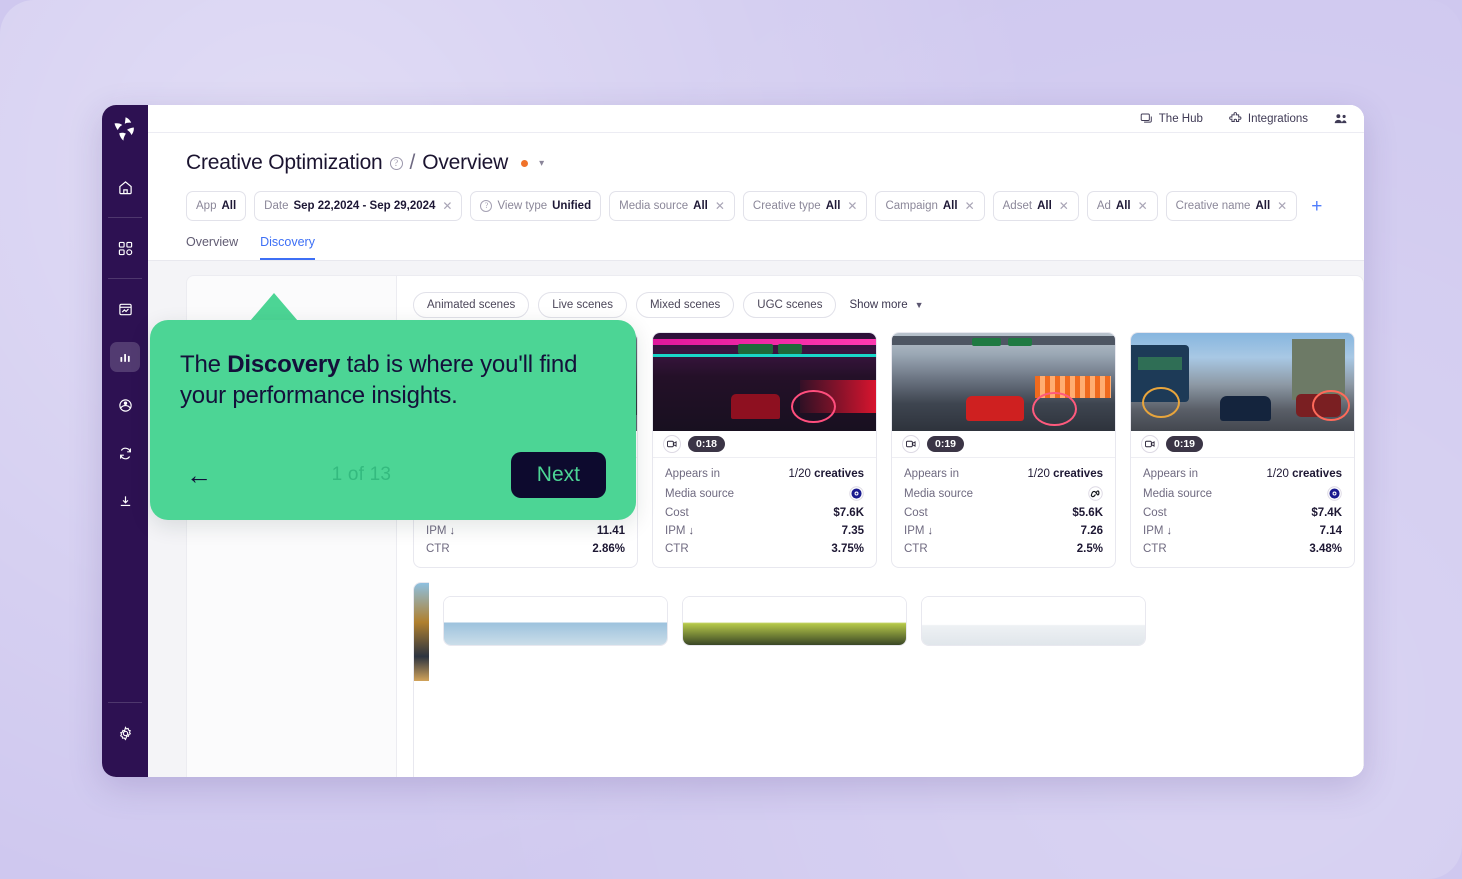  I want to click on scene-pill-animated: Animated scenes, so click(471, 305).